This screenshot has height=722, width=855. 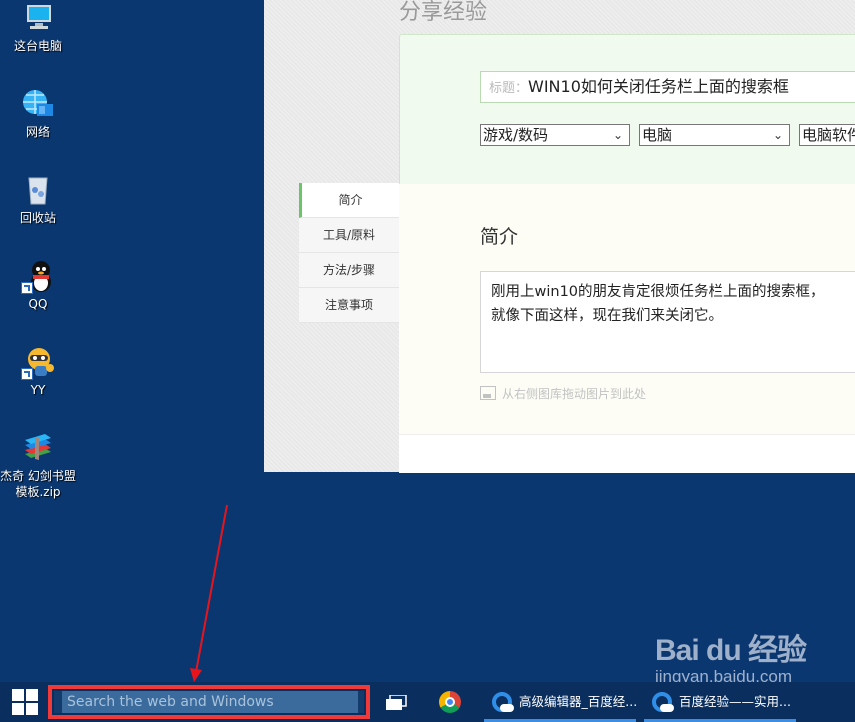 I want to click on windows-logo-icon, so click(x=18, y=695).